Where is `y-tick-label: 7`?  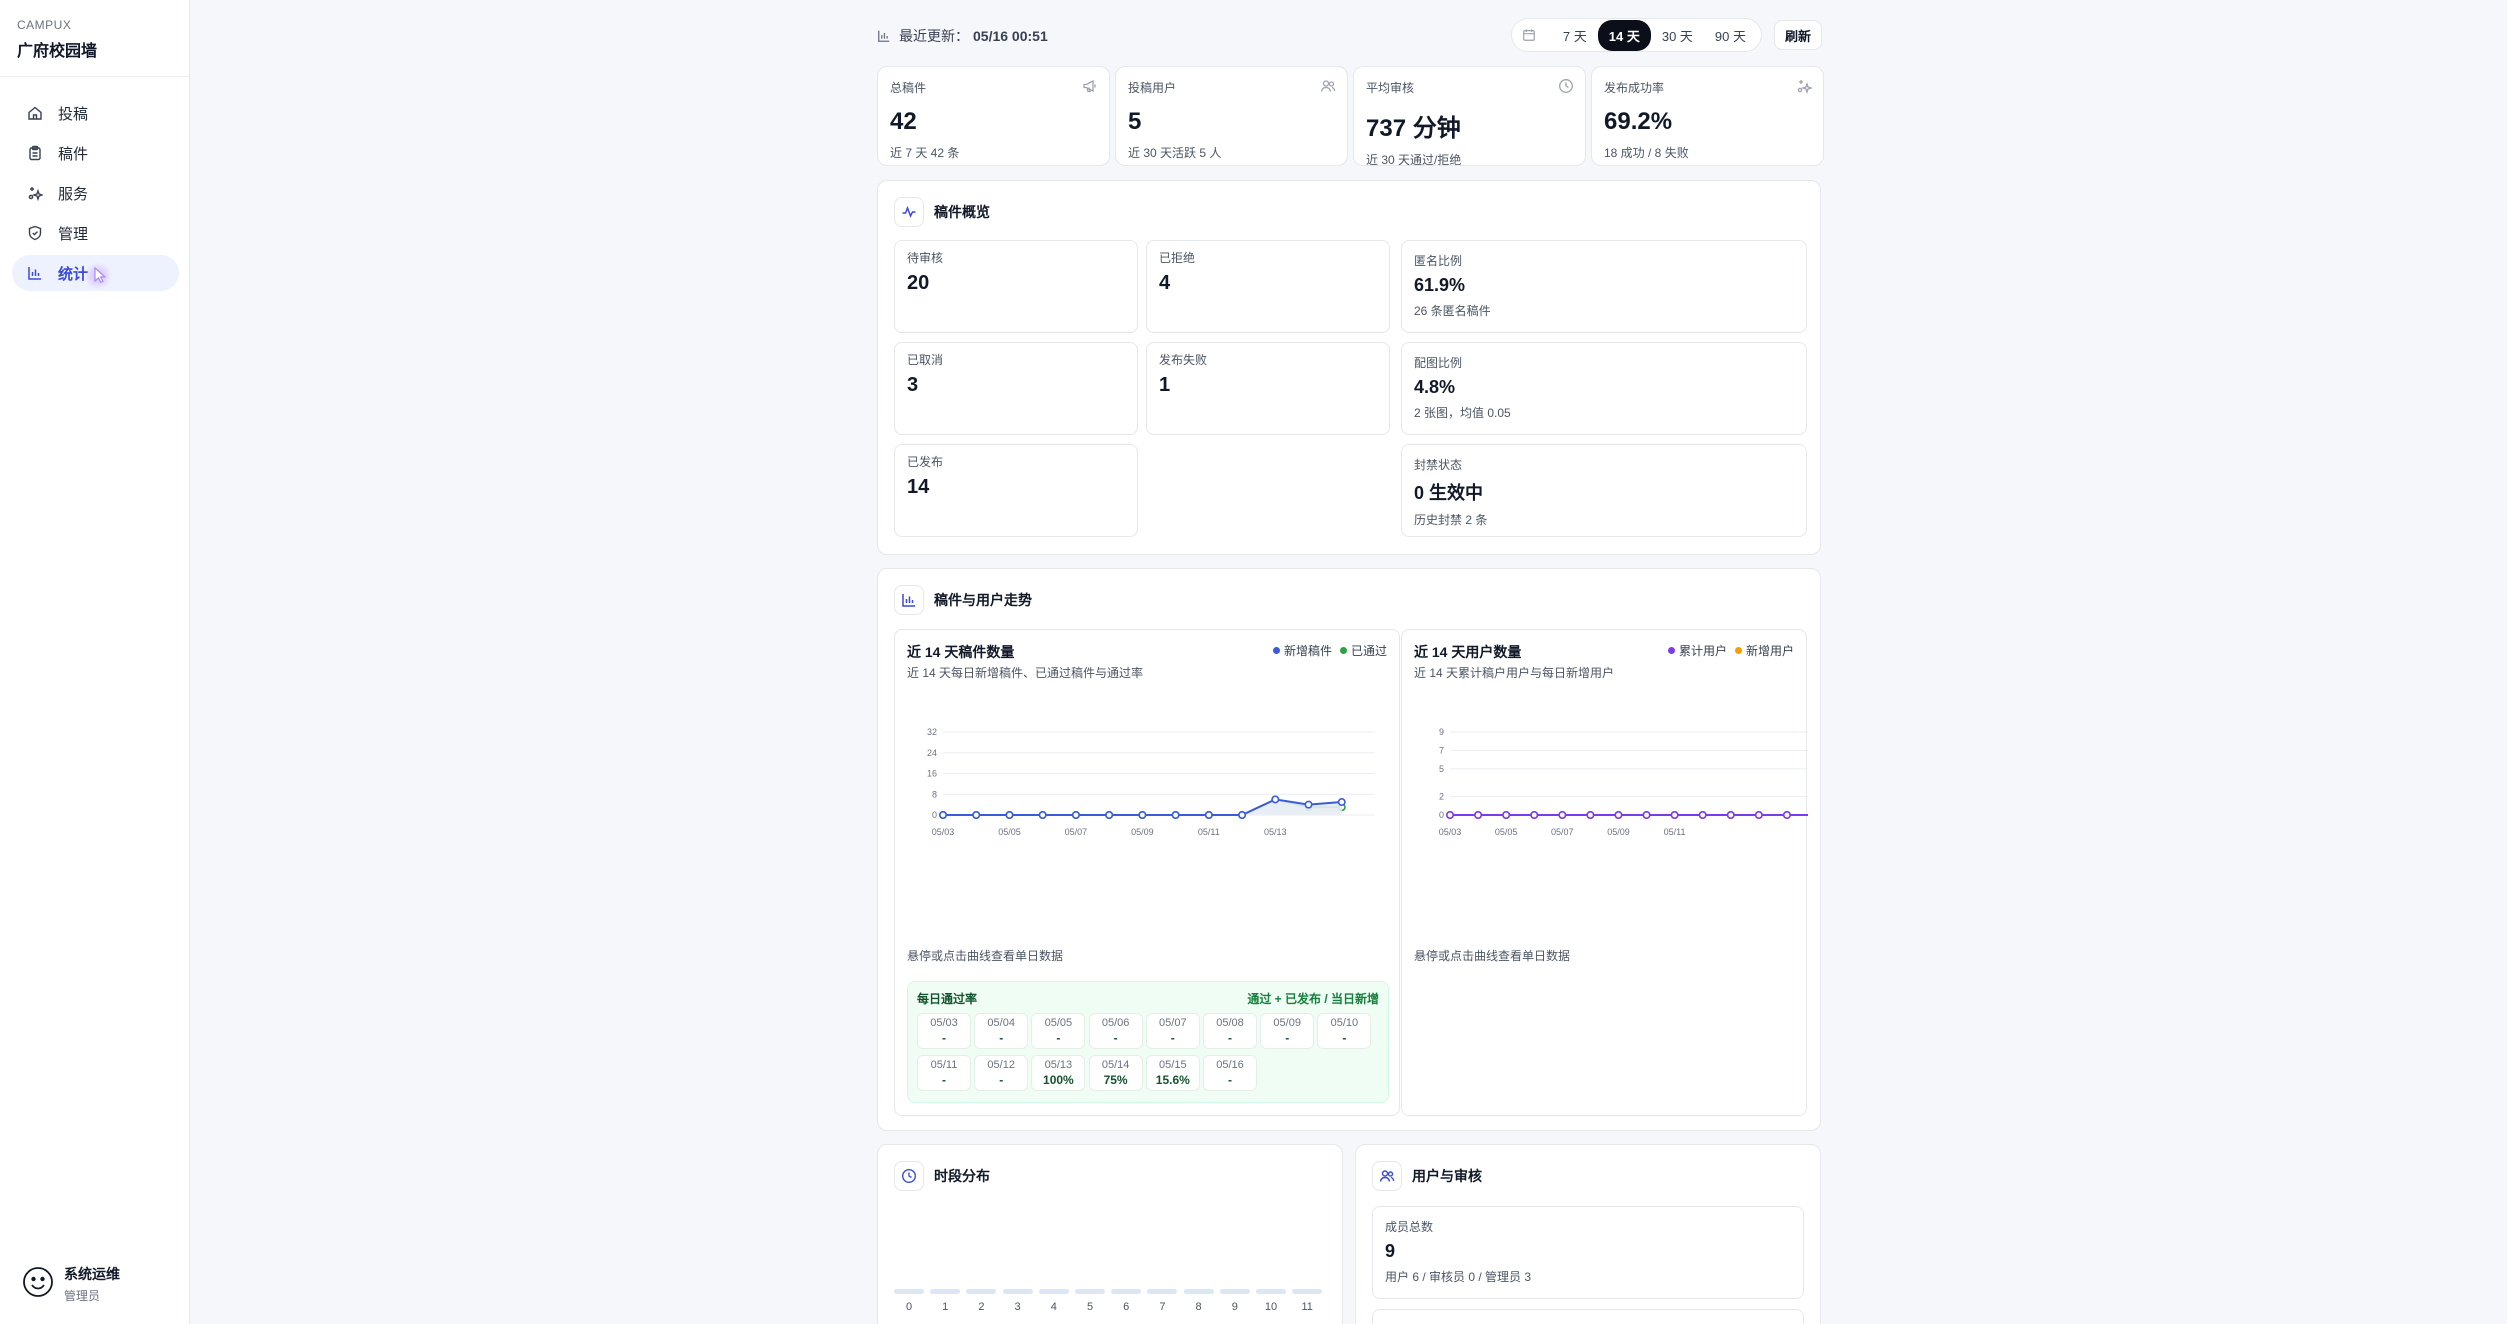
y-tick-label: 7 is located at coordinates (1441, 750).